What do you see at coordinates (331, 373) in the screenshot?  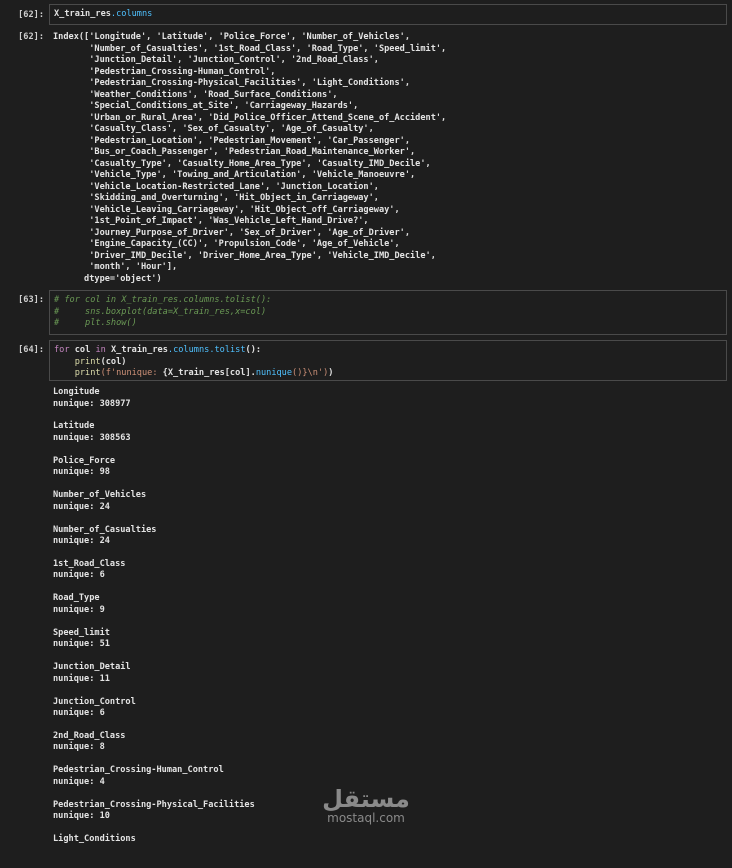 I see `print-close: )` at bounding box center [331, 373].